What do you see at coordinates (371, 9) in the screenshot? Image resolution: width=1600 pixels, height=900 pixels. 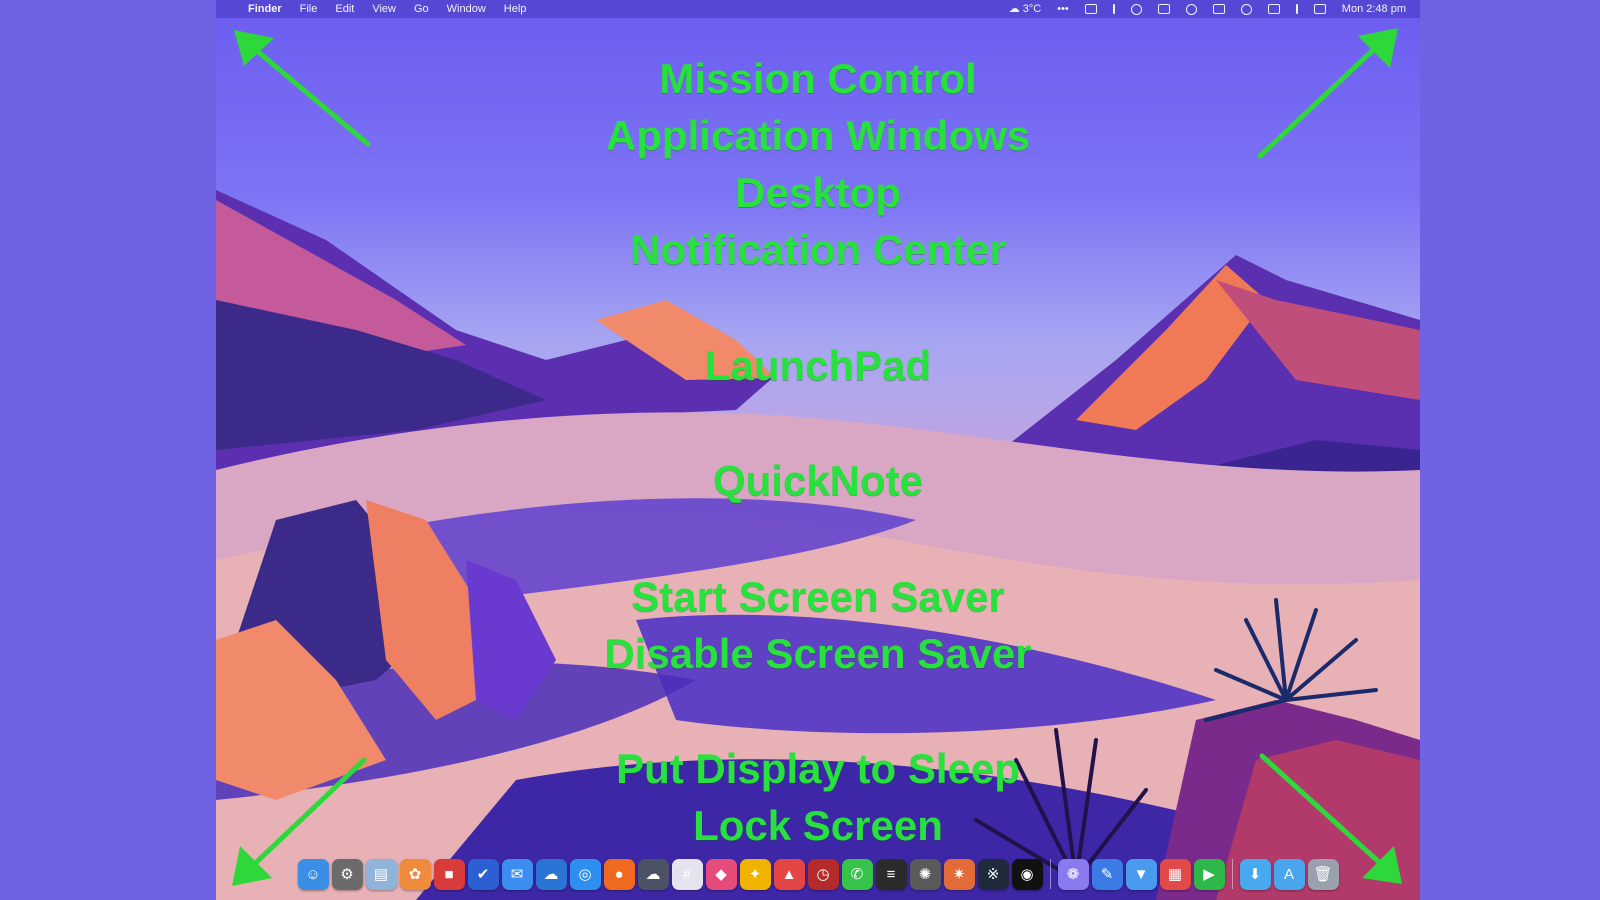 I see `menu-left: Finder File Edit View Go Window Help` at bounding box center [371, 9].